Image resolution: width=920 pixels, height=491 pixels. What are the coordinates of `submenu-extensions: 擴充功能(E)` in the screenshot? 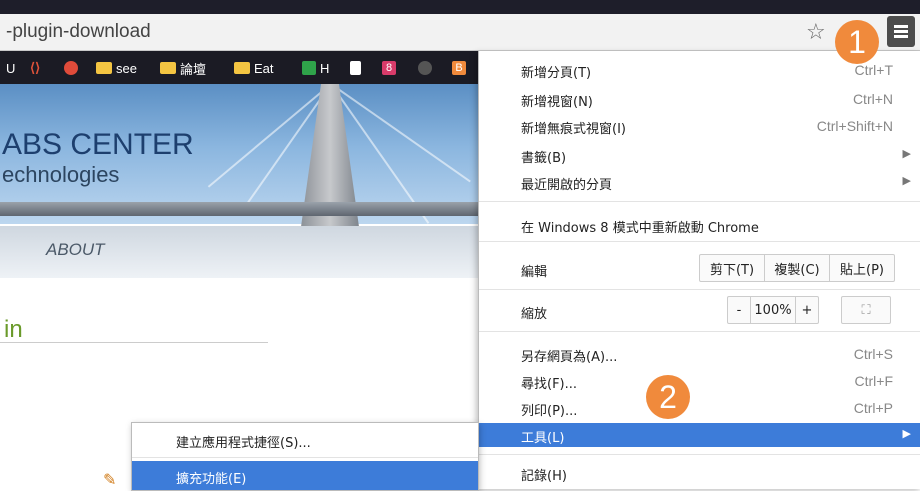 It's located at (305, 475).